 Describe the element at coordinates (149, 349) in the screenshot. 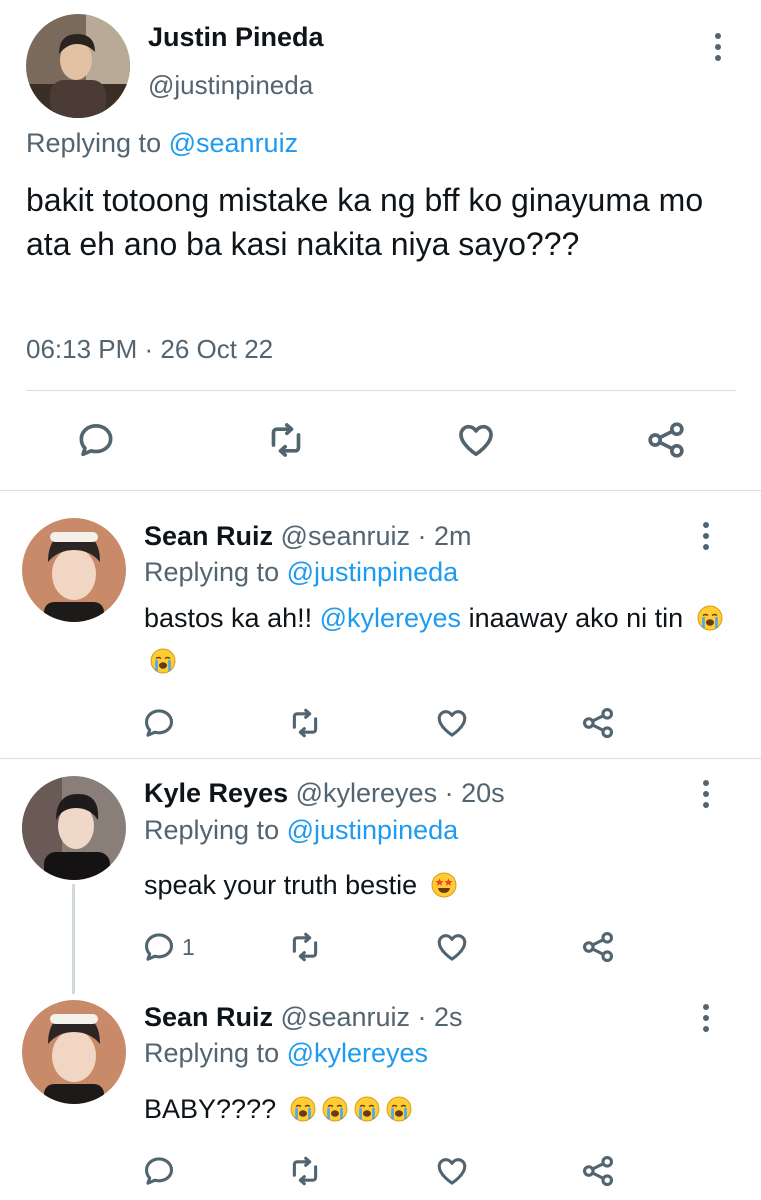

I see `tweet-timestamp: 06:13 PM · 26 Oct 22` at that location.